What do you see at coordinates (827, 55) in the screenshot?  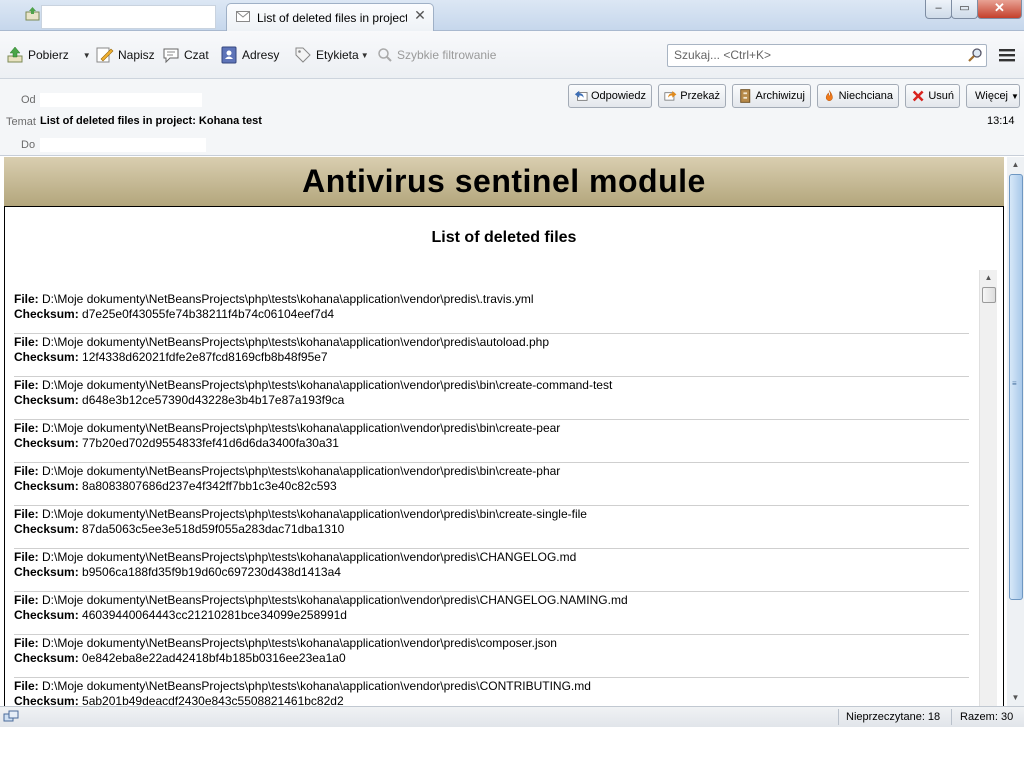 I see `search-input: Szukaj... <Ctrl+K>` at bounding box center [827, 55].